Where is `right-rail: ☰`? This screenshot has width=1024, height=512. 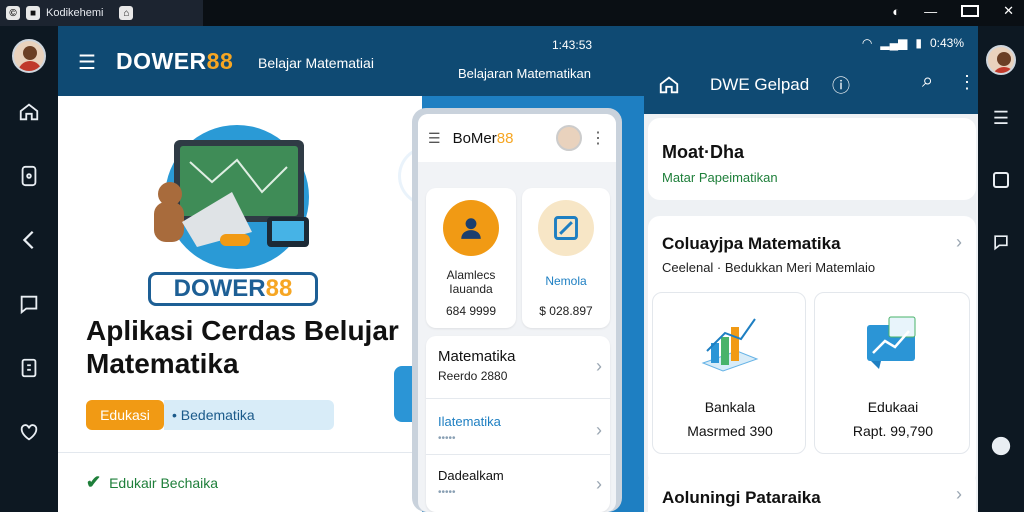
right-rail: ☰ is located at coordinates (1001, 269).